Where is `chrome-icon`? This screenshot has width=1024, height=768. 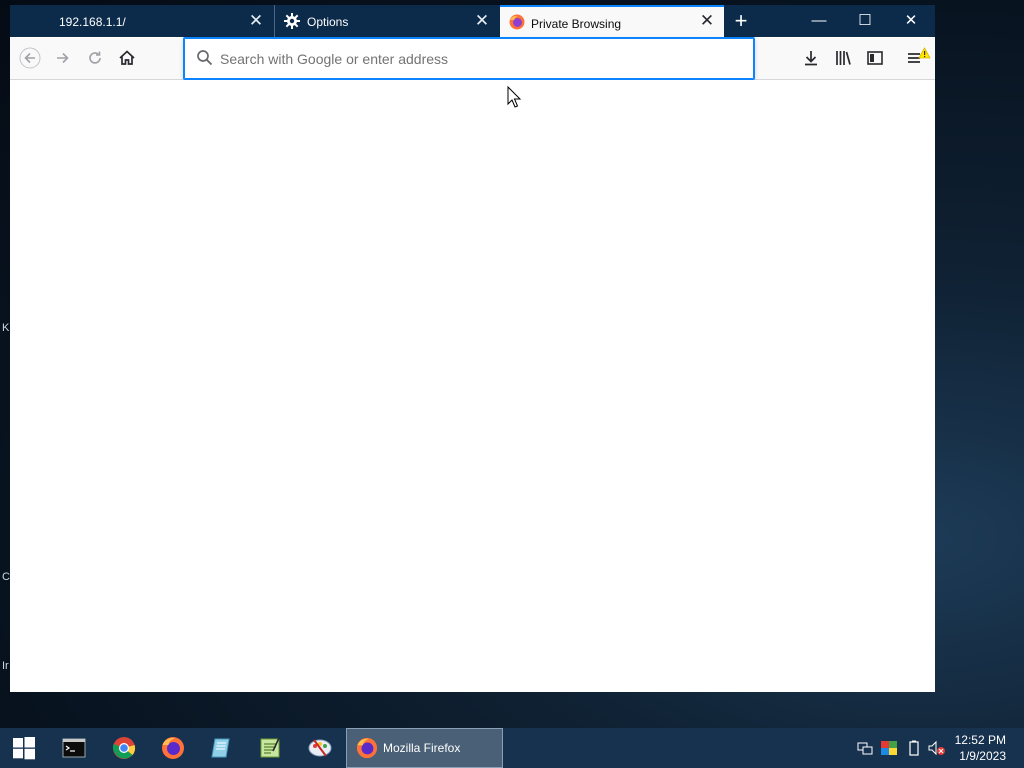 chrome-icon is located at coordinates (124, 748).